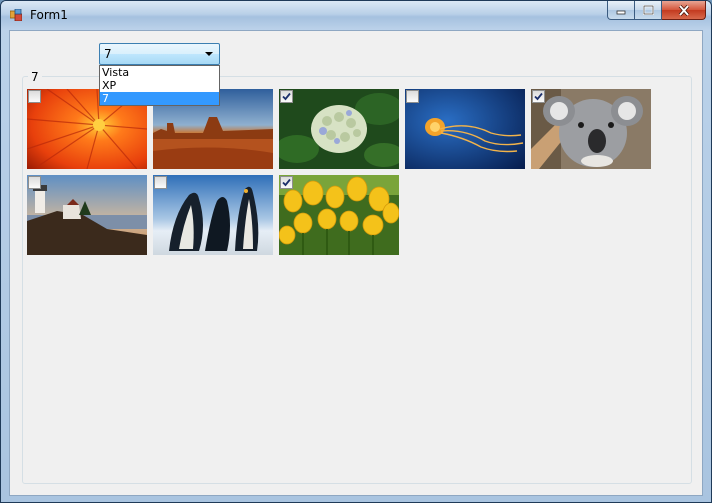  I want to click on thumbnail-penguins, so click(213, 215).